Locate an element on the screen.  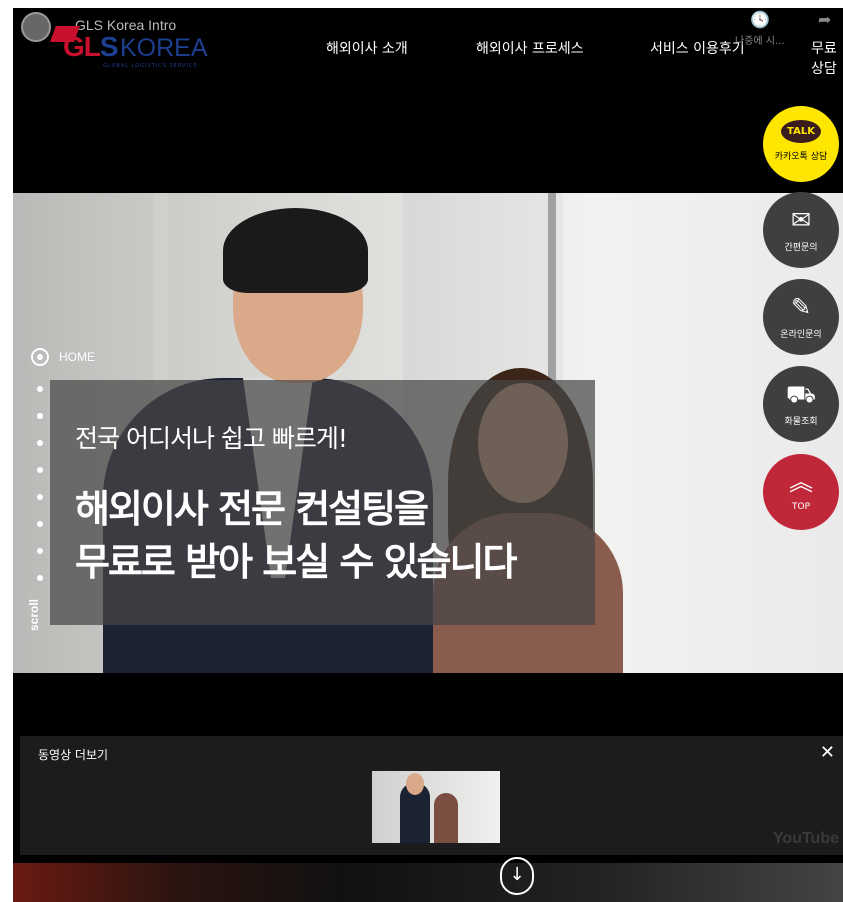
kakao-talk-icon: TALK is located at coordinates (801, 131).